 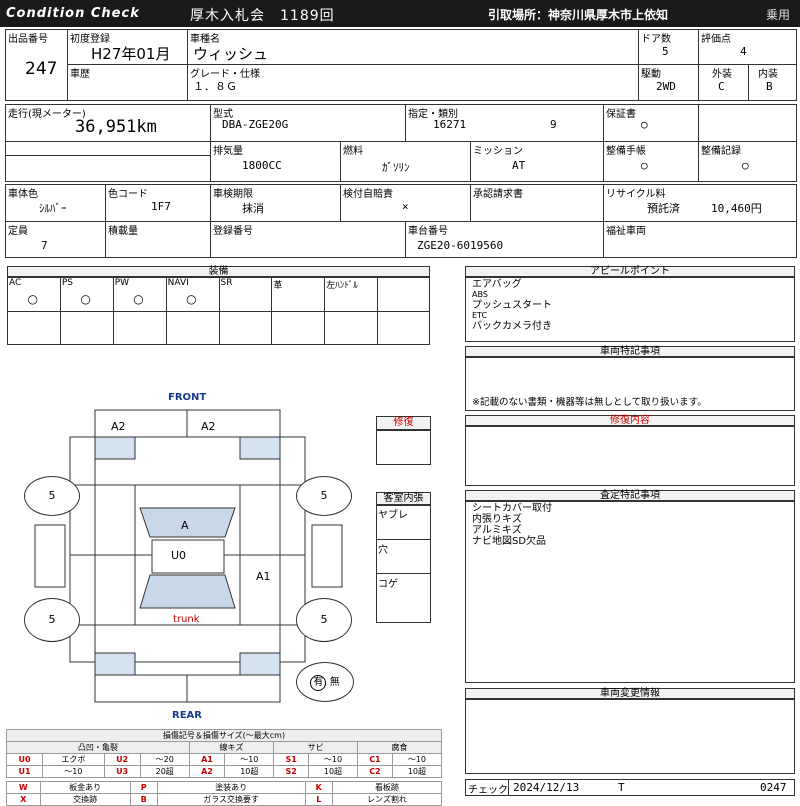 What do you see at coordinates (536, 161) in the screenshot?
I see `mission-cell: ミッション AT` at bounding box center [536, 161].